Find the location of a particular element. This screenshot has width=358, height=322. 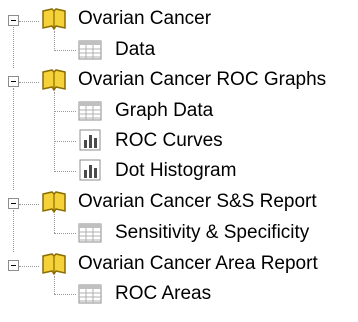

tree-group-ovarian-cancer-ss-report: Ovarian Cancer S&S Report is located at coordinates (179, 202).